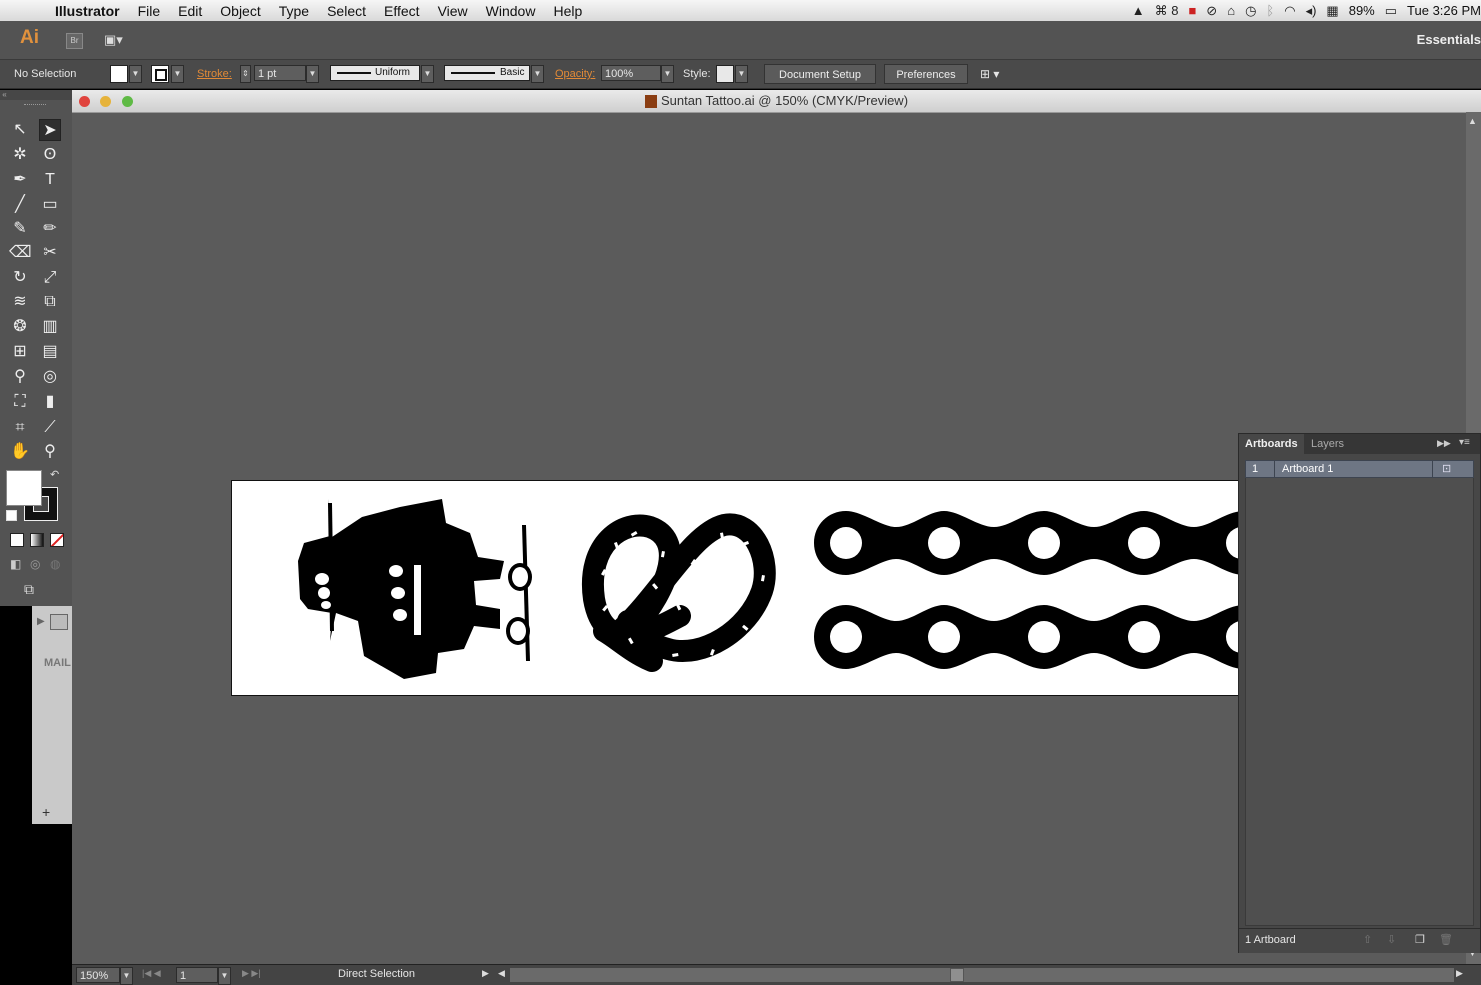  What do you see at coordinates (427, 74) in the screenshot?
I see `profile-dropdown: ▼` at bounding box center [427, 74].